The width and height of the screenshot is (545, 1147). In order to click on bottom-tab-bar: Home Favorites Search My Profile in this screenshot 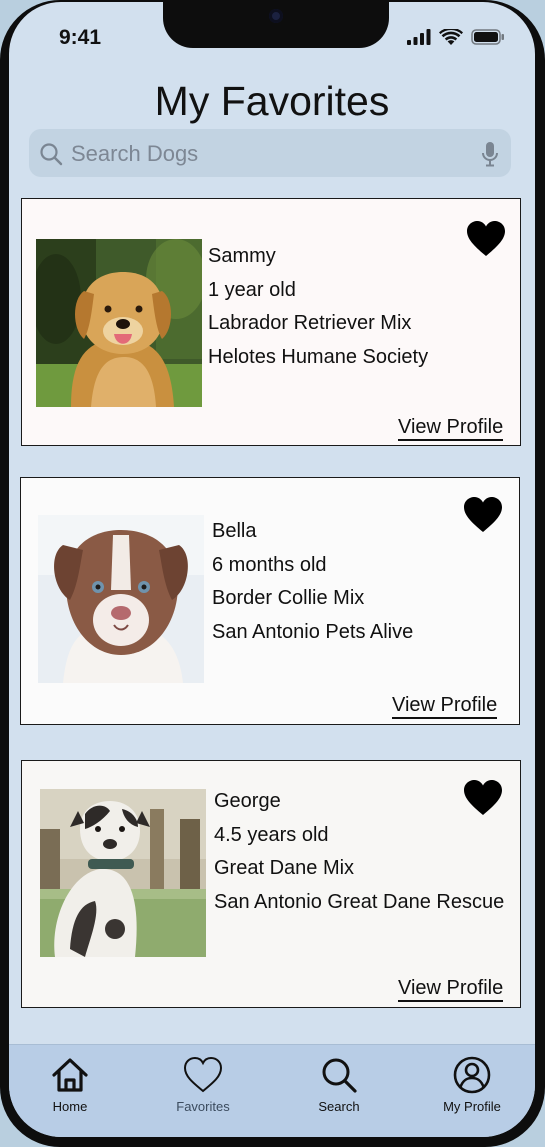, I will do `click(272, 1090)`.